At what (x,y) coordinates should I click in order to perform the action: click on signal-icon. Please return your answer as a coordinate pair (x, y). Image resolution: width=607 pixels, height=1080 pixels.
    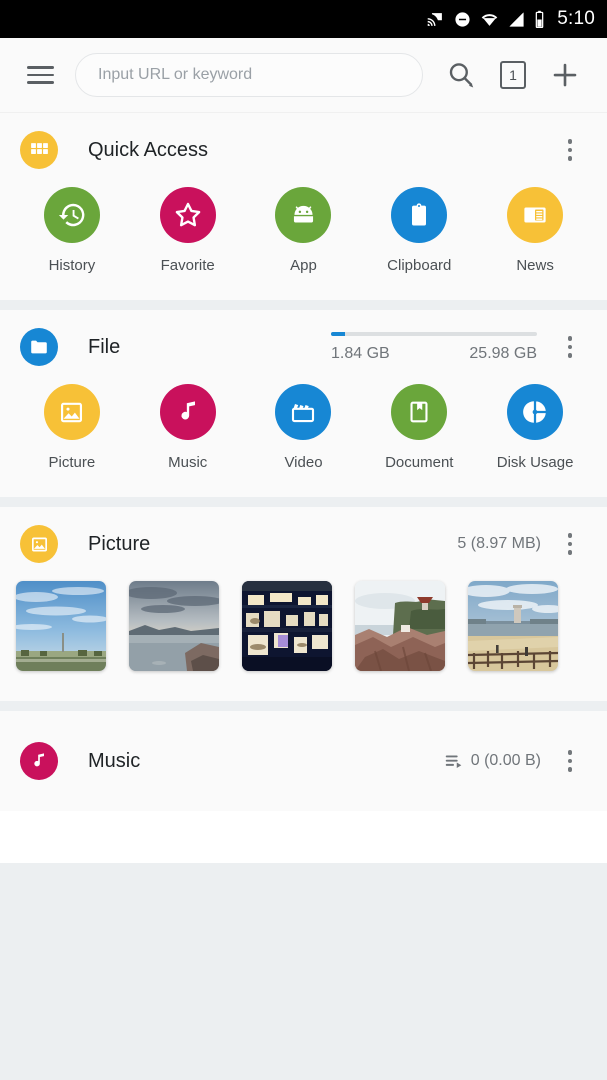
    Looking at the image, I should click on (516, 19).